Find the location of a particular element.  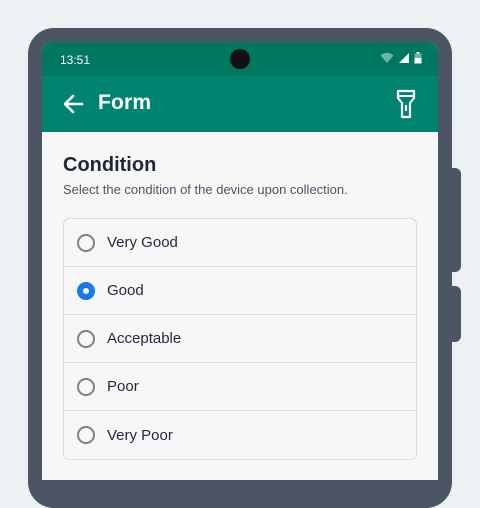

arrow-left-icon is located at coordinates (73, 104).